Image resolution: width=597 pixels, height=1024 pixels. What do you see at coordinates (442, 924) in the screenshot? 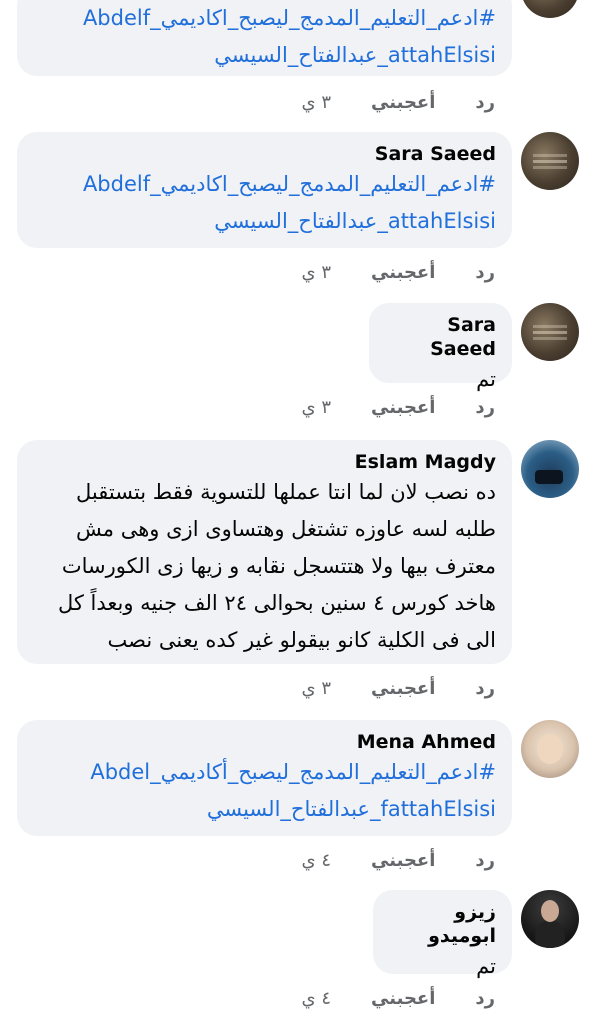
I see `comment-author: زيزو ابوميدو` at bounding box center [442, 924].